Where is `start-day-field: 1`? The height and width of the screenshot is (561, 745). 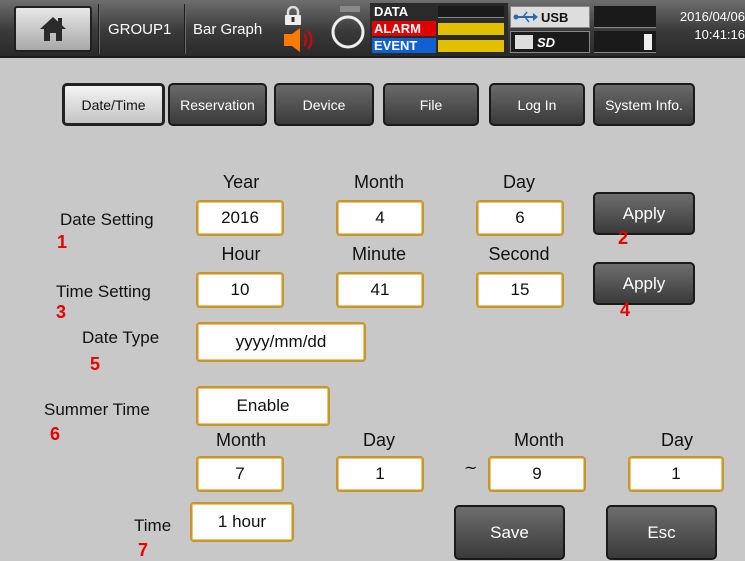
start-day-field: 1 is located at coordinates (380, 474).